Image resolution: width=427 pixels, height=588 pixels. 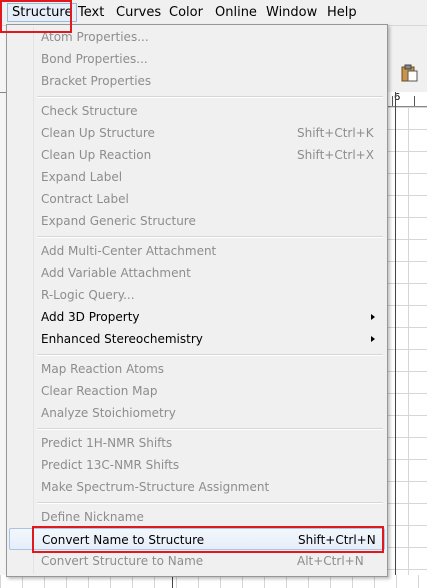 I want to click on menu-item-shortcut: Alt+Ctrl+N, so click(x=330, y=561).